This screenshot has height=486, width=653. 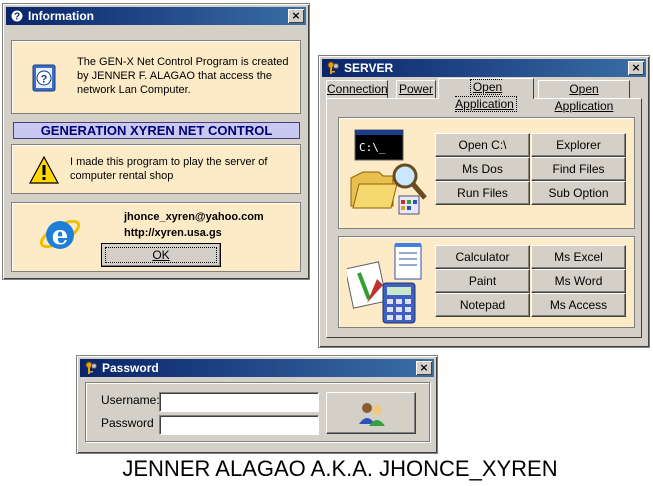 I want to click on help-icon: ?, so click(x=45, y=79).